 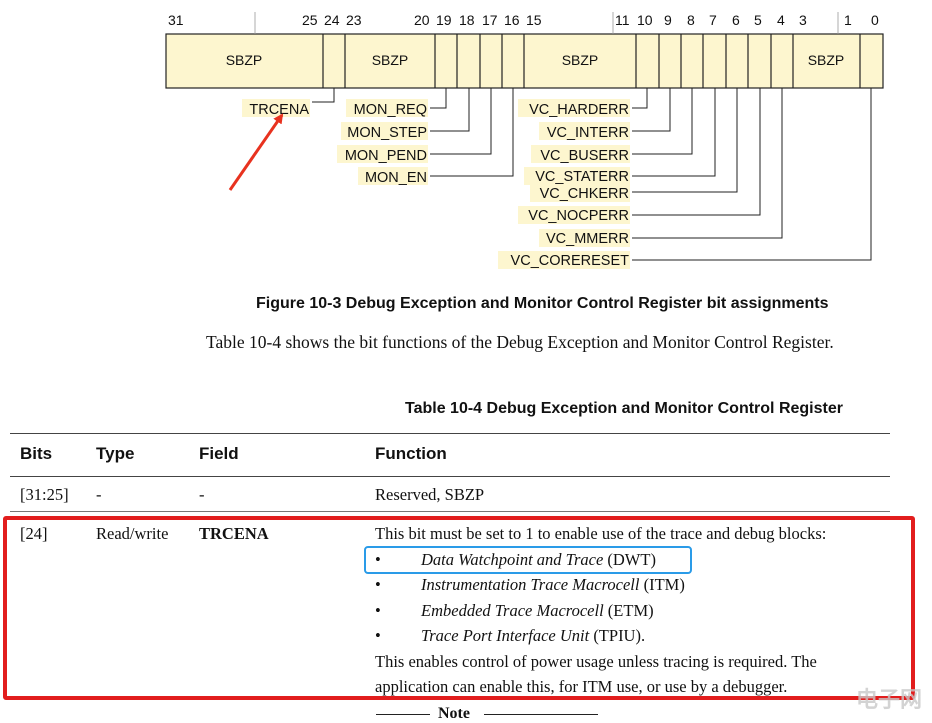 I want to click on header-function: Function, so click(x=627, y=455).